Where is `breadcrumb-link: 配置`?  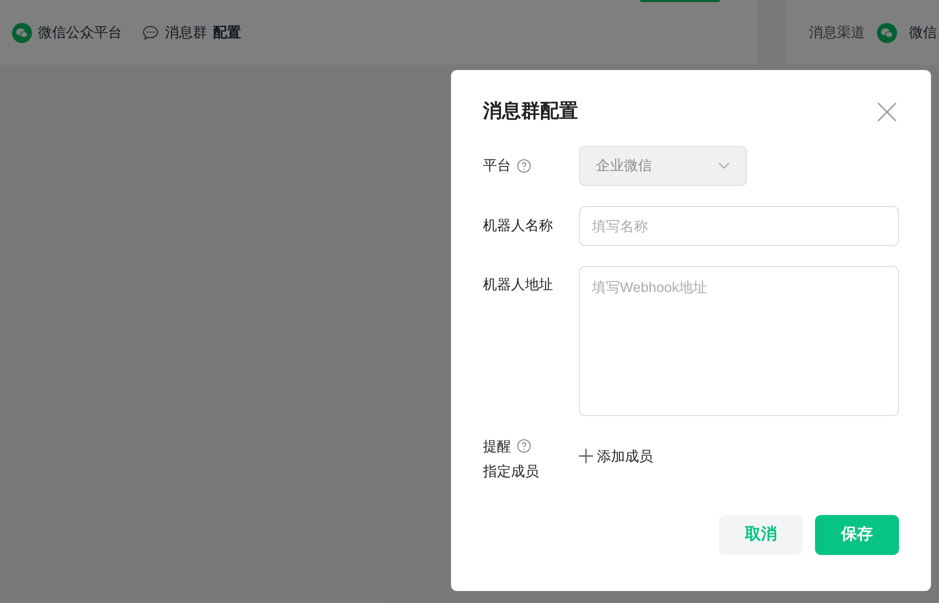 breadcrumb-link: 配置 is located at coordinates (227, 32).